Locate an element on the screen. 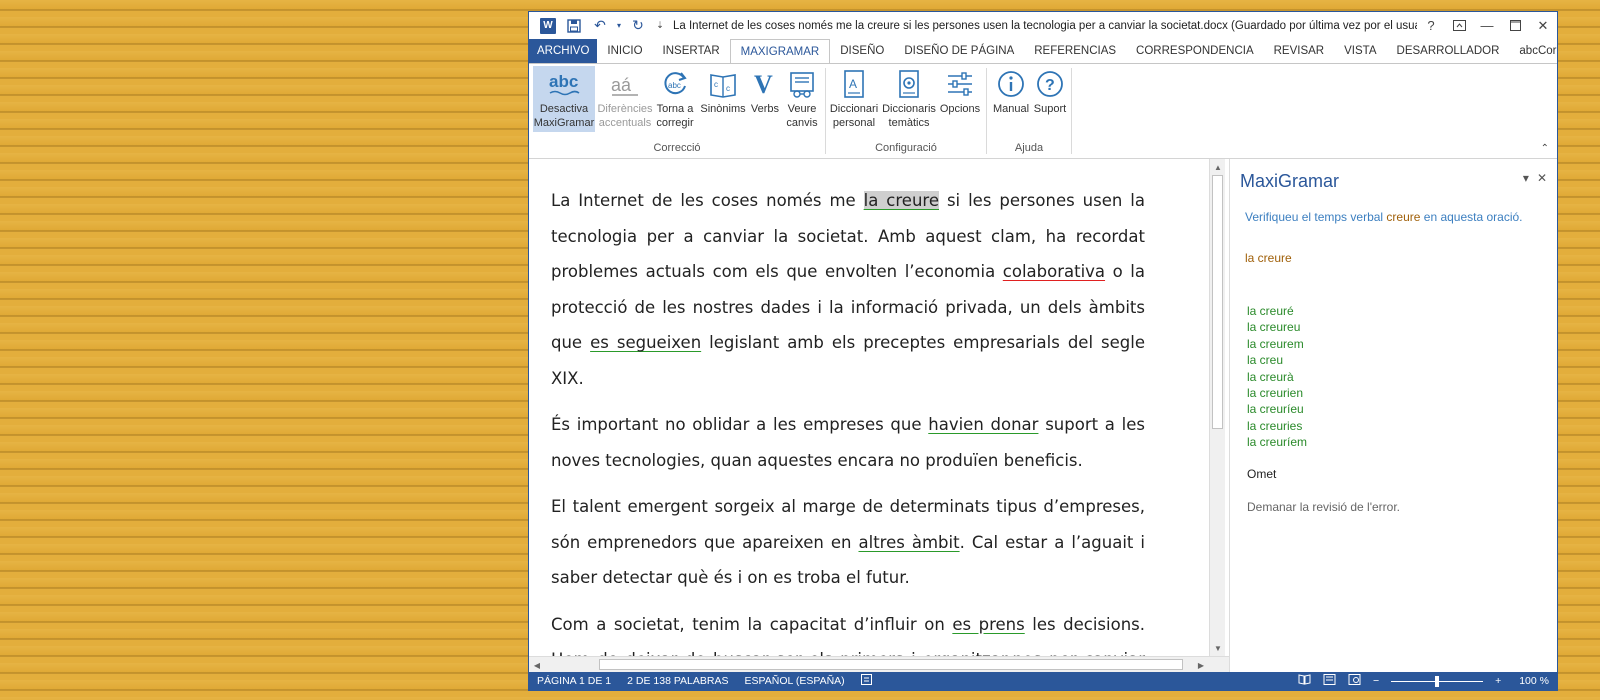 The height and width of the screenshot is (700, 1600). synonyms-book-icon: cc is located at coordinates (723, 84).